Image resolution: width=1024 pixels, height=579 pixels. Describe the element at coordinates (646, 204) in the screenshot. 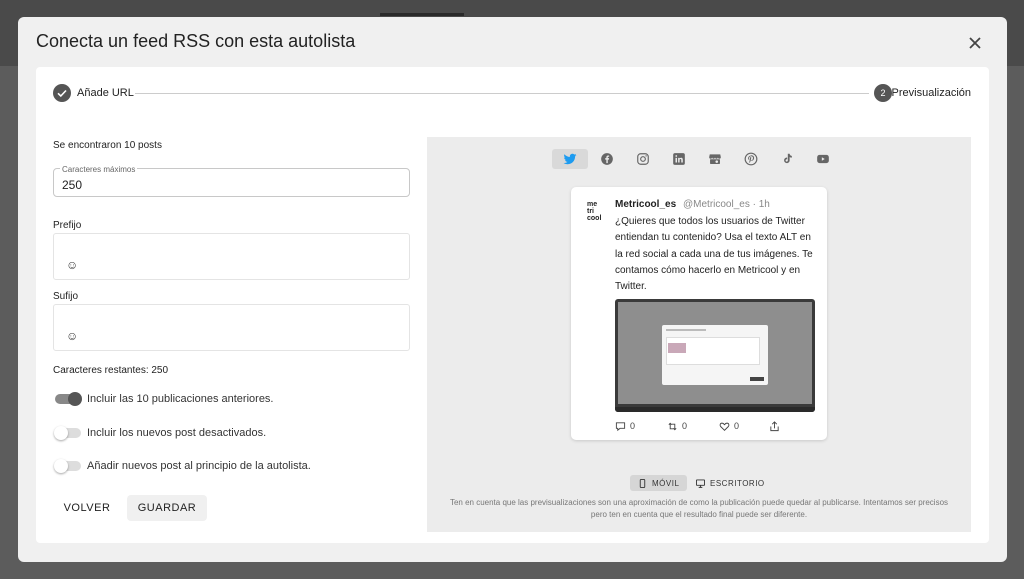

I see `account-name: Metricool_es` at that location.